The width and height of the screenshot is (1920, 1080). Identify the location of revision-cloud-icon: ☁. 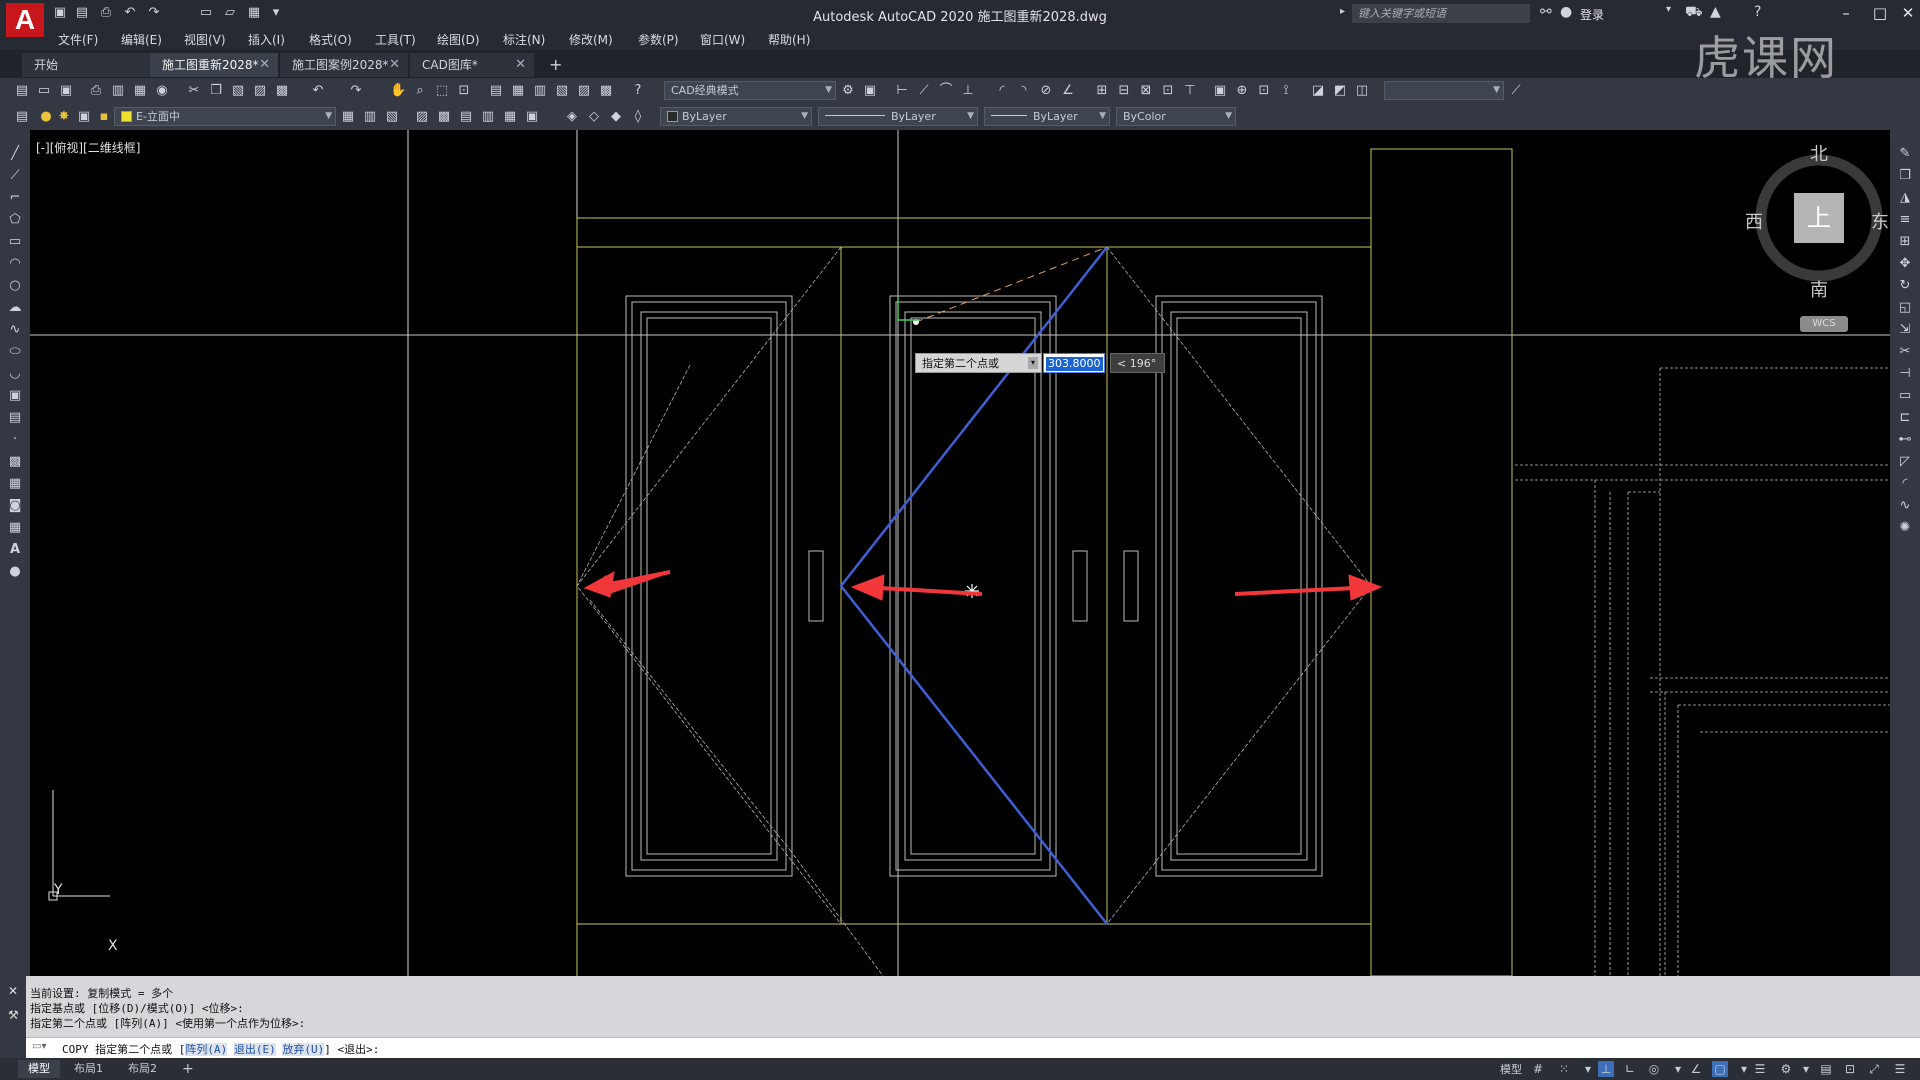
(15, 308).